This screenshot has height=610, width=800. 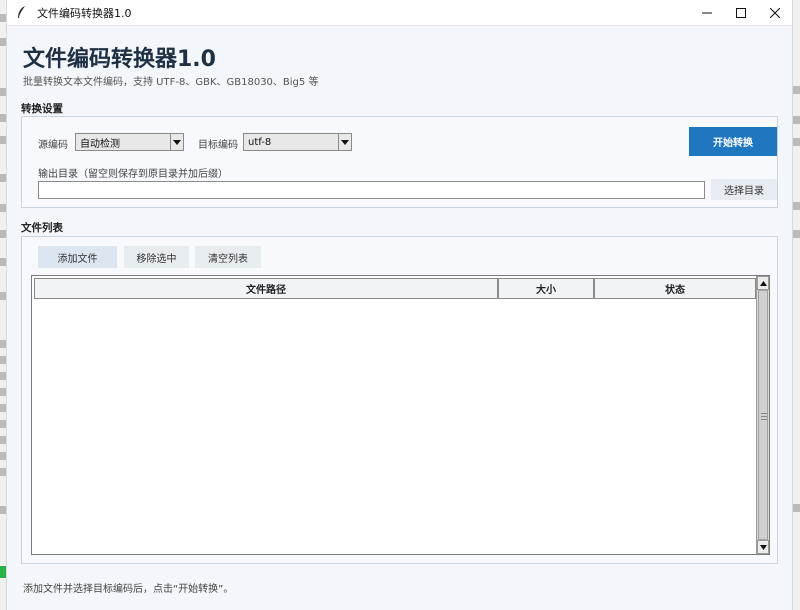 I want to click on window-title: 文件编码转换器1.0, so click(x=84, y=13).